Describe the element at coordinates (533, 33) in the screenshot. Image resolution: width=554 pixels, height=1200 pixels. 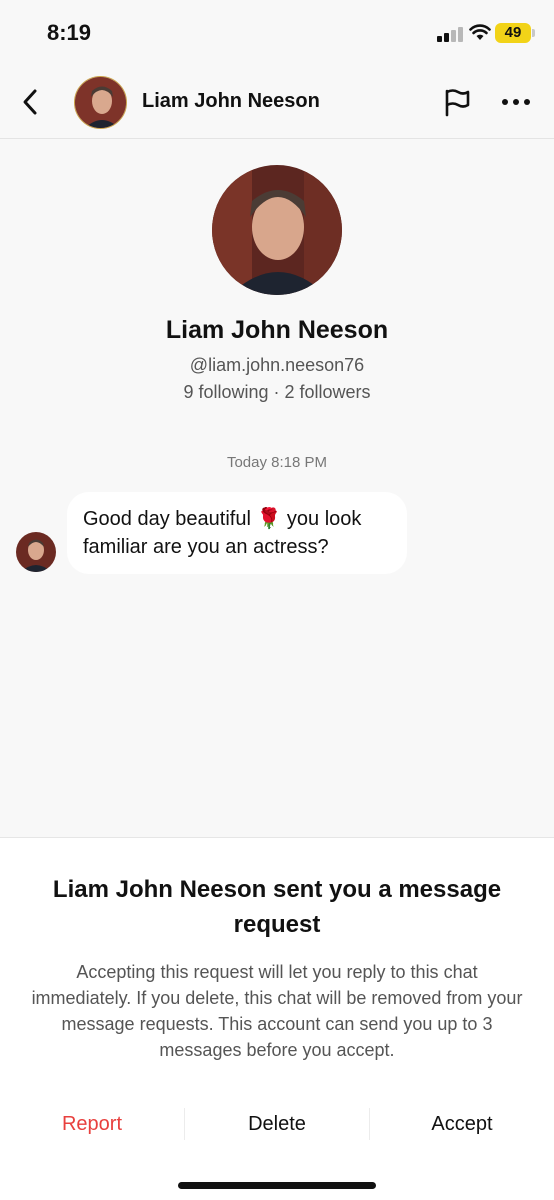
I see `battery-tip` at that location.